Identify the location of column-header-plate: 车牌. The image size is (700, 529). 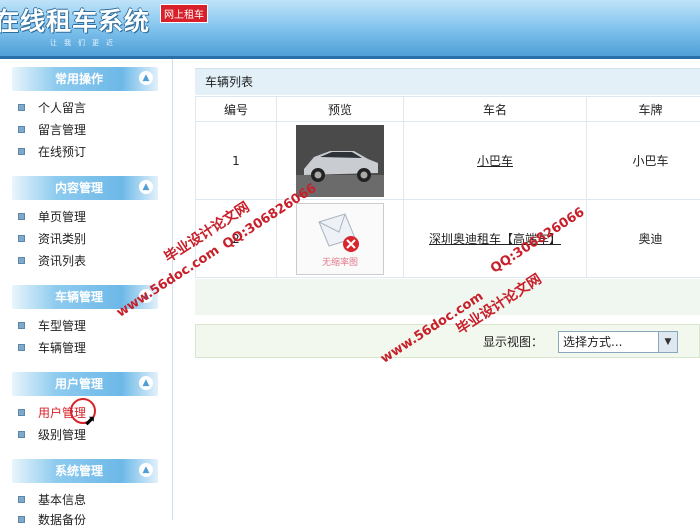
(643, 109).